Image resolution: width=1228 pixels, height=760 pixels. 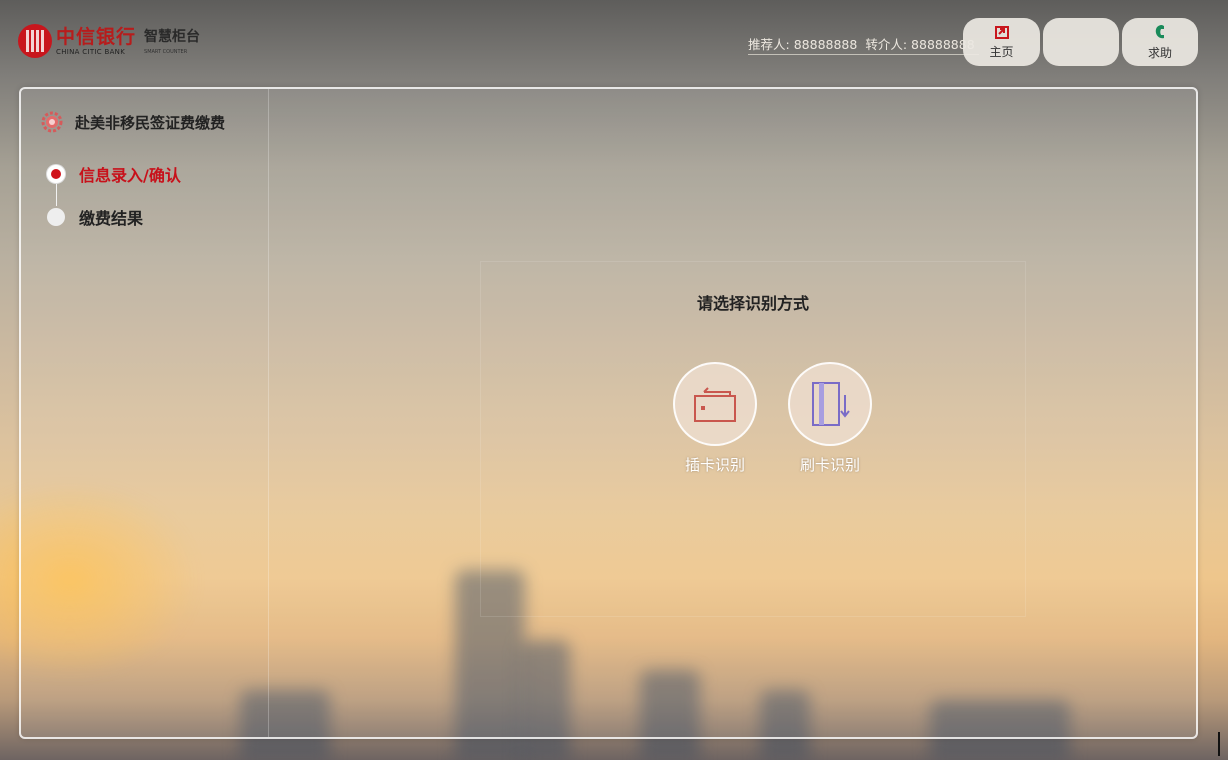 I want to click on swipe-card-button, so click(x=830, y=404).